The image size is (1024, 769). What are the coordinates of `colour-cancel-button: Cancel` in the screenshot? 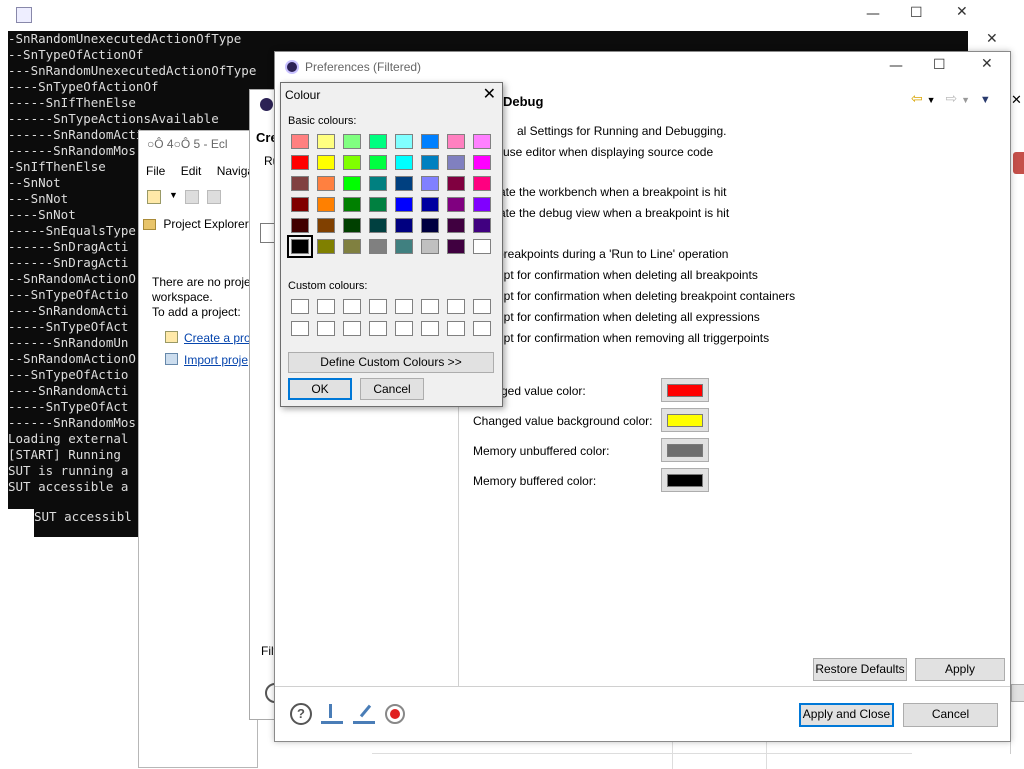 It's located at (392, 389).